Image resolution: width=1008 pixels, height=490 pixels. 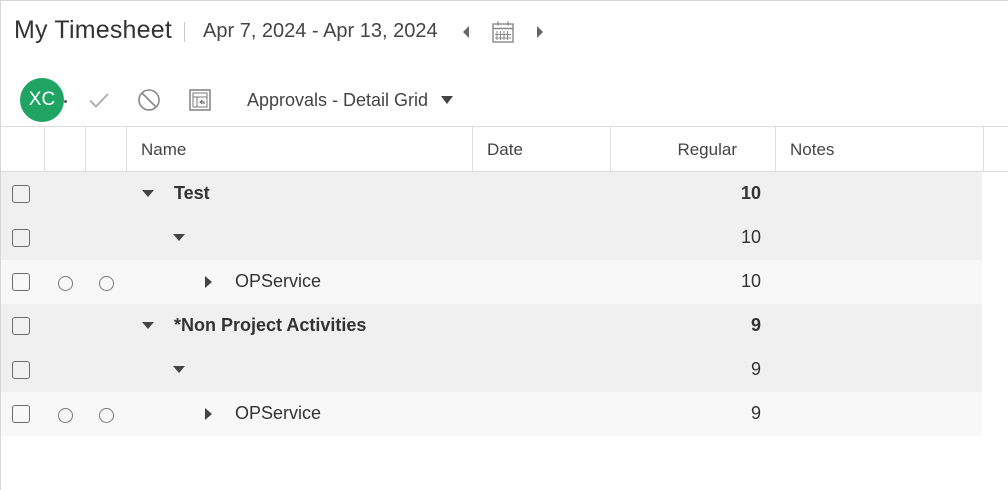 What do you see at coordinates (491, 194) in the screenshot?
I see `table-row: Test 10` at bounding box center [491, 194].